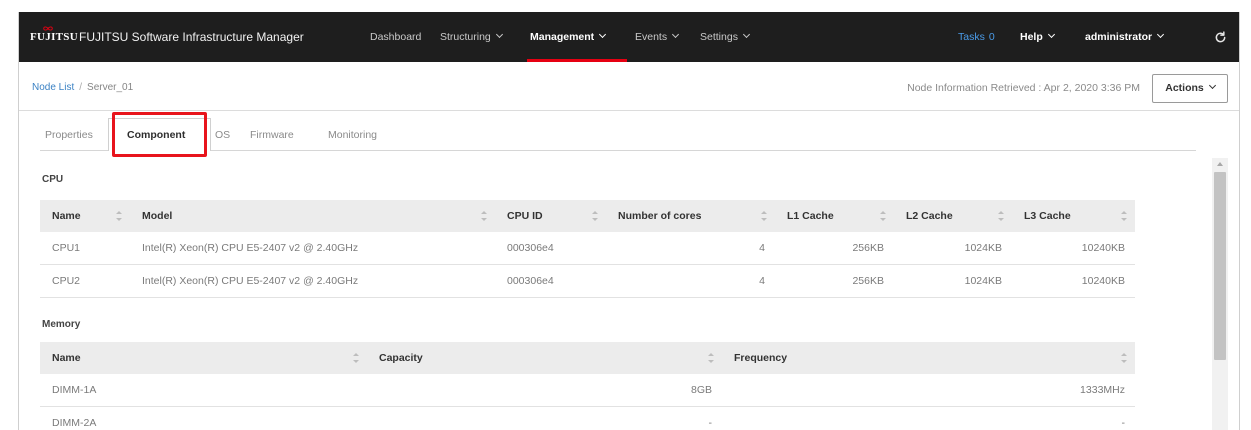  What do you see at coordinates (69, 135) in the screenshot?
I see `tab-properties: Properties` at bounding box center [69, 135].